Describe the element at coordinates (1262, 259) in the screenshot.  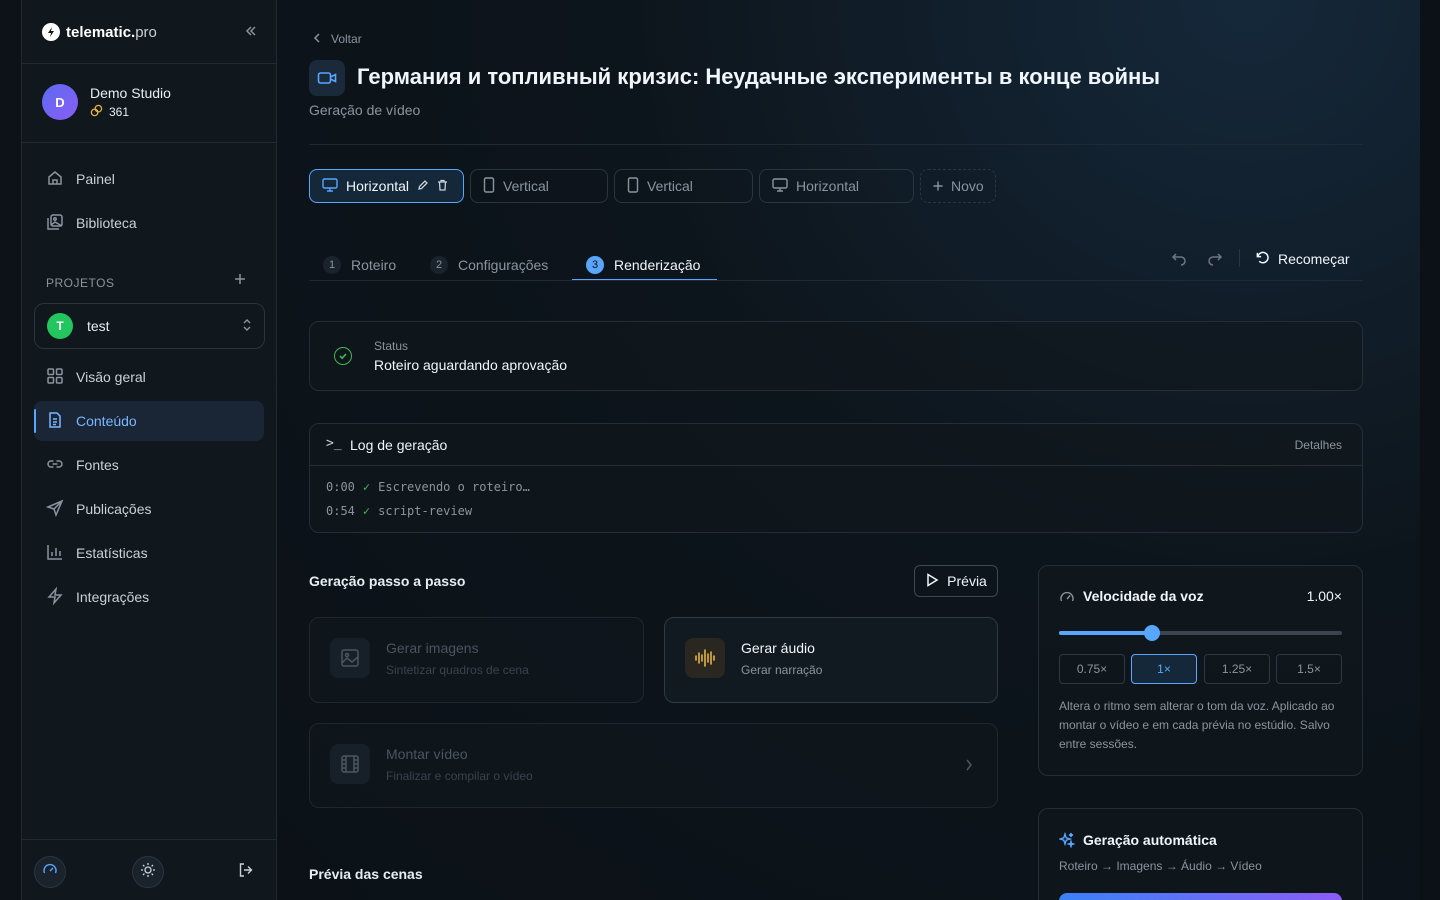
I see `rotate-ccw-icon` at that location.